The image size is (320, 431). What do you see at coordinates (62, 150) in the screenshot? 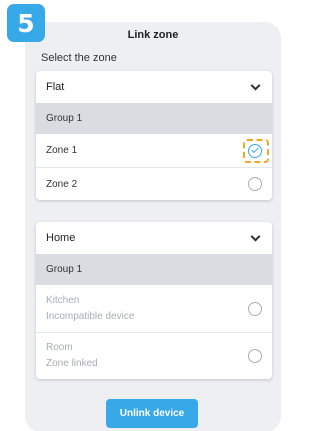
I see `zone-name: Zone 1` at bounding box center [62, 150].